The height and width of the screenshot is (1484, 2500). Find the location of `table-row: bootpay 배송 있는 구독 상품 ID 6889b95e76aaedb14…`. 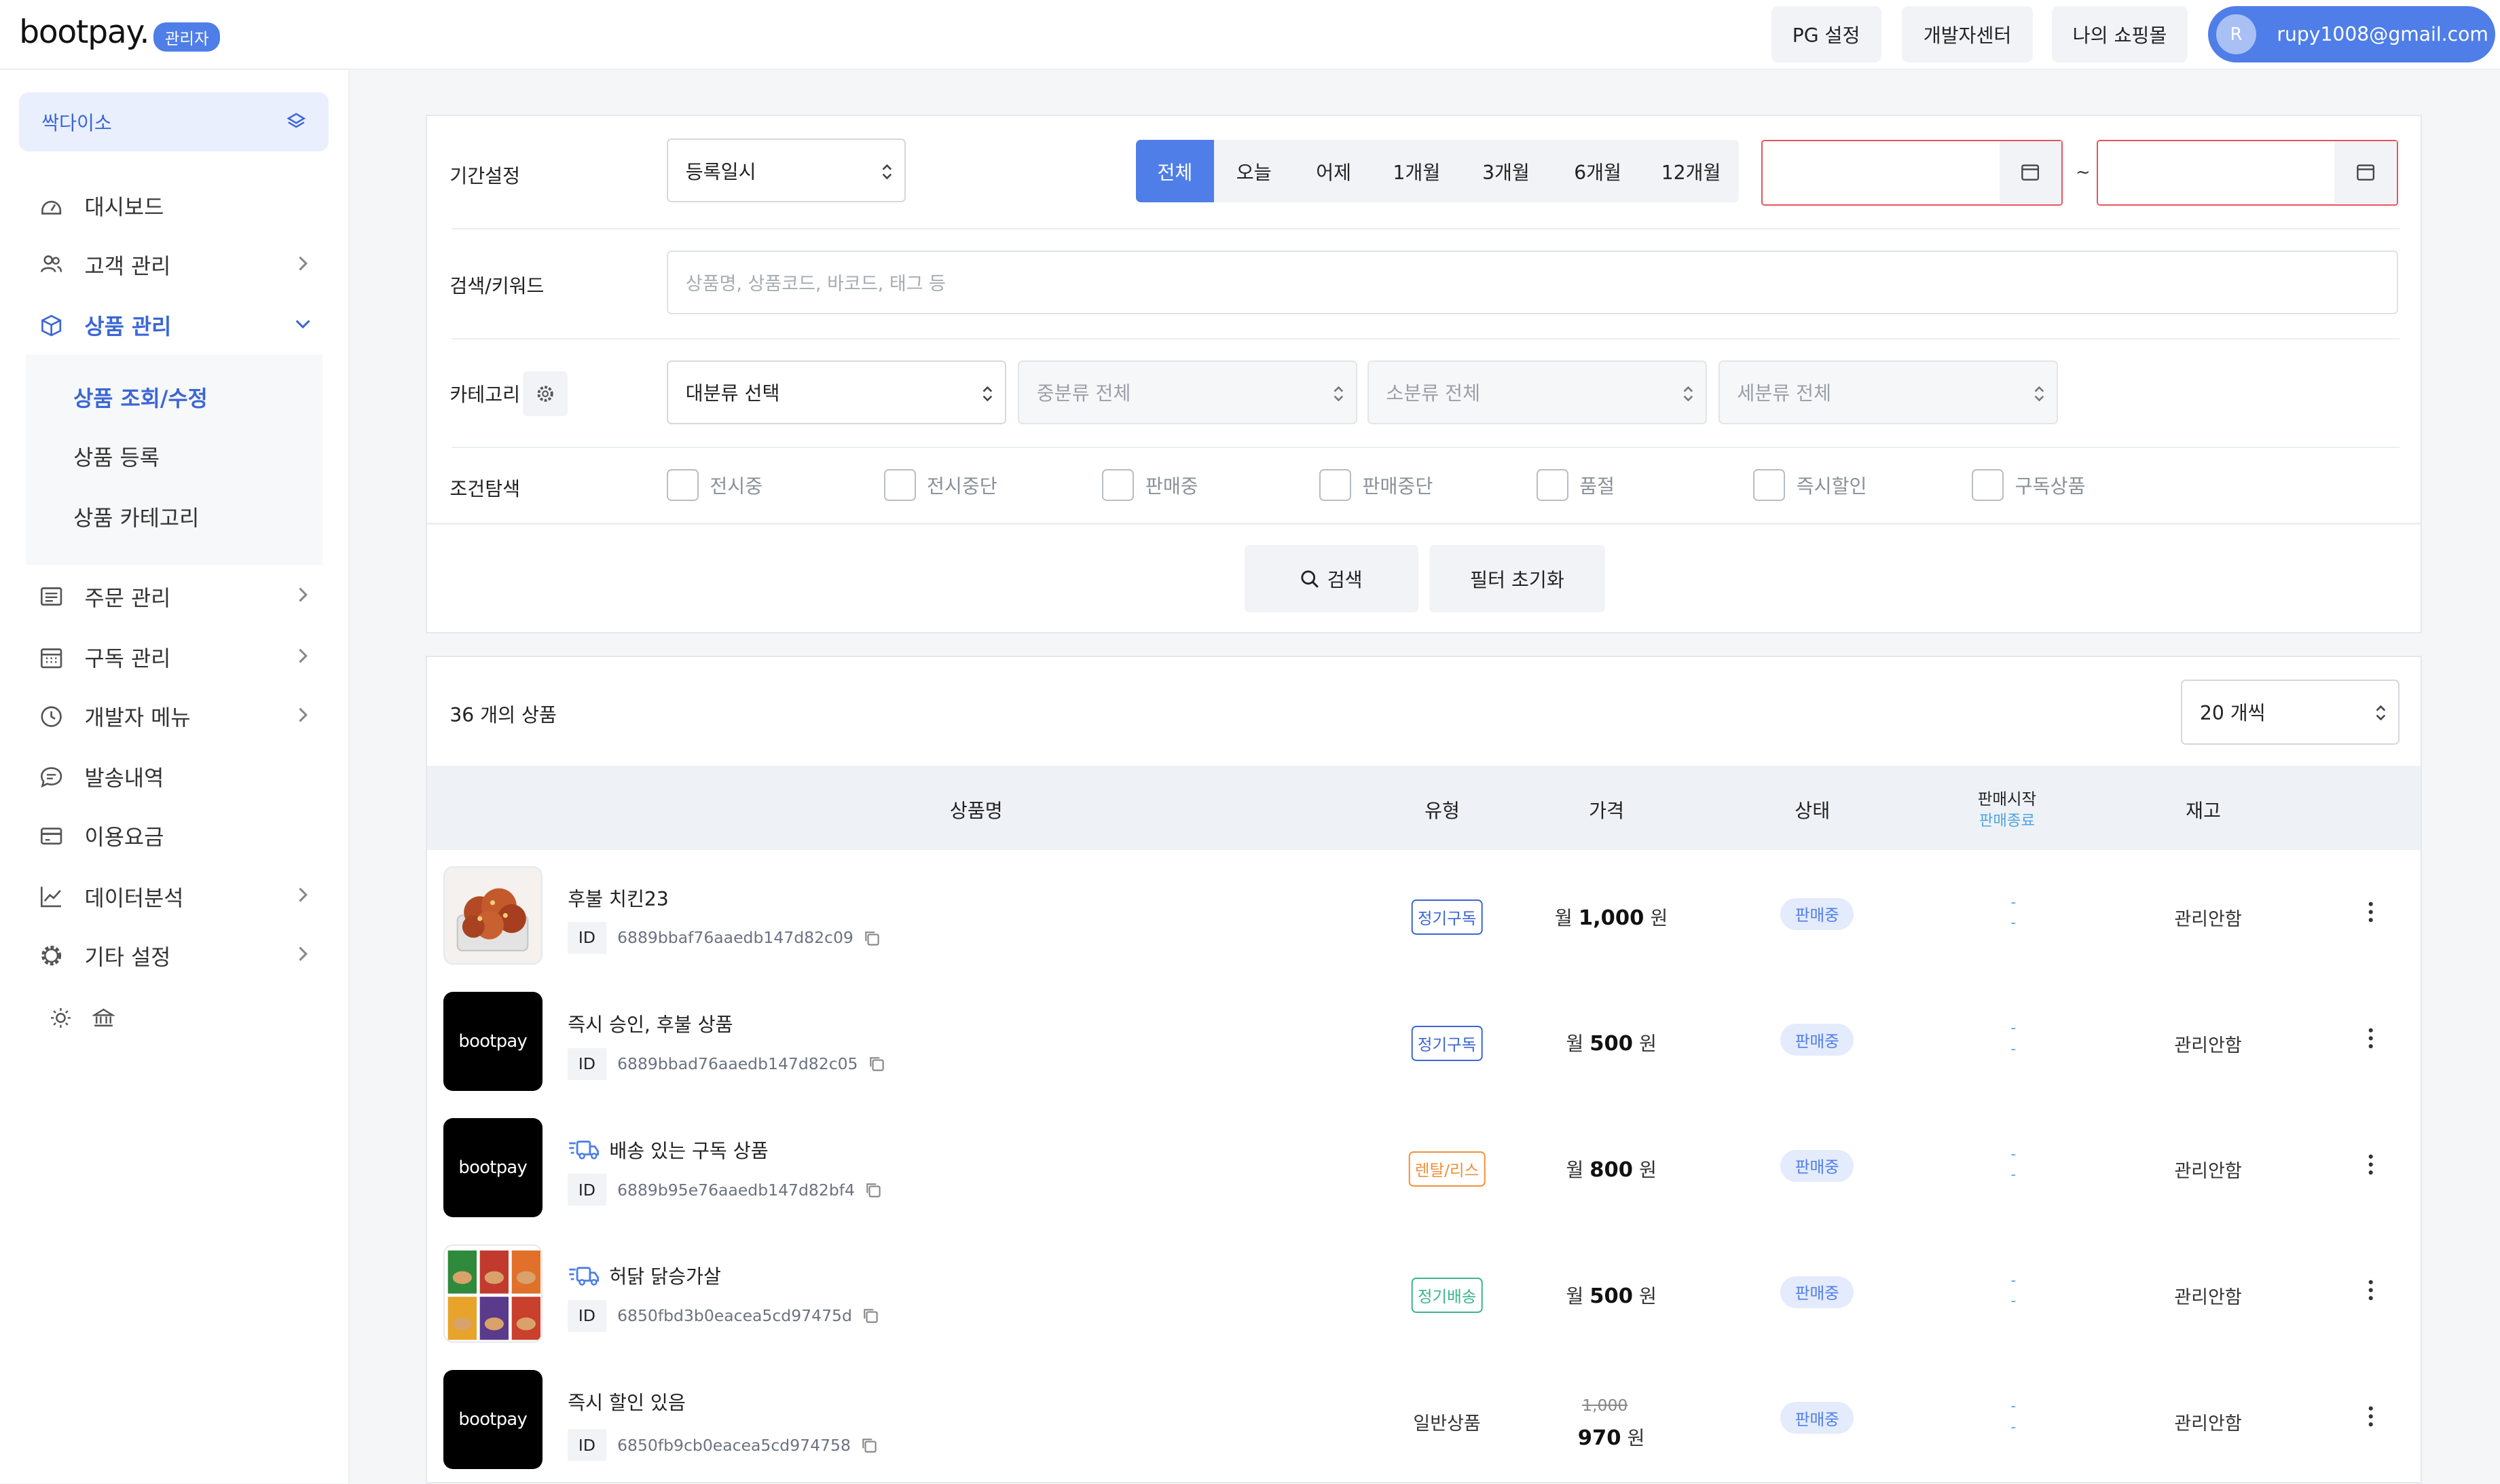

table-row: bootpay 배송 있는 구독 상품 ID 6889b95e76aaedb14… is located at coordinates (1423, 1167).